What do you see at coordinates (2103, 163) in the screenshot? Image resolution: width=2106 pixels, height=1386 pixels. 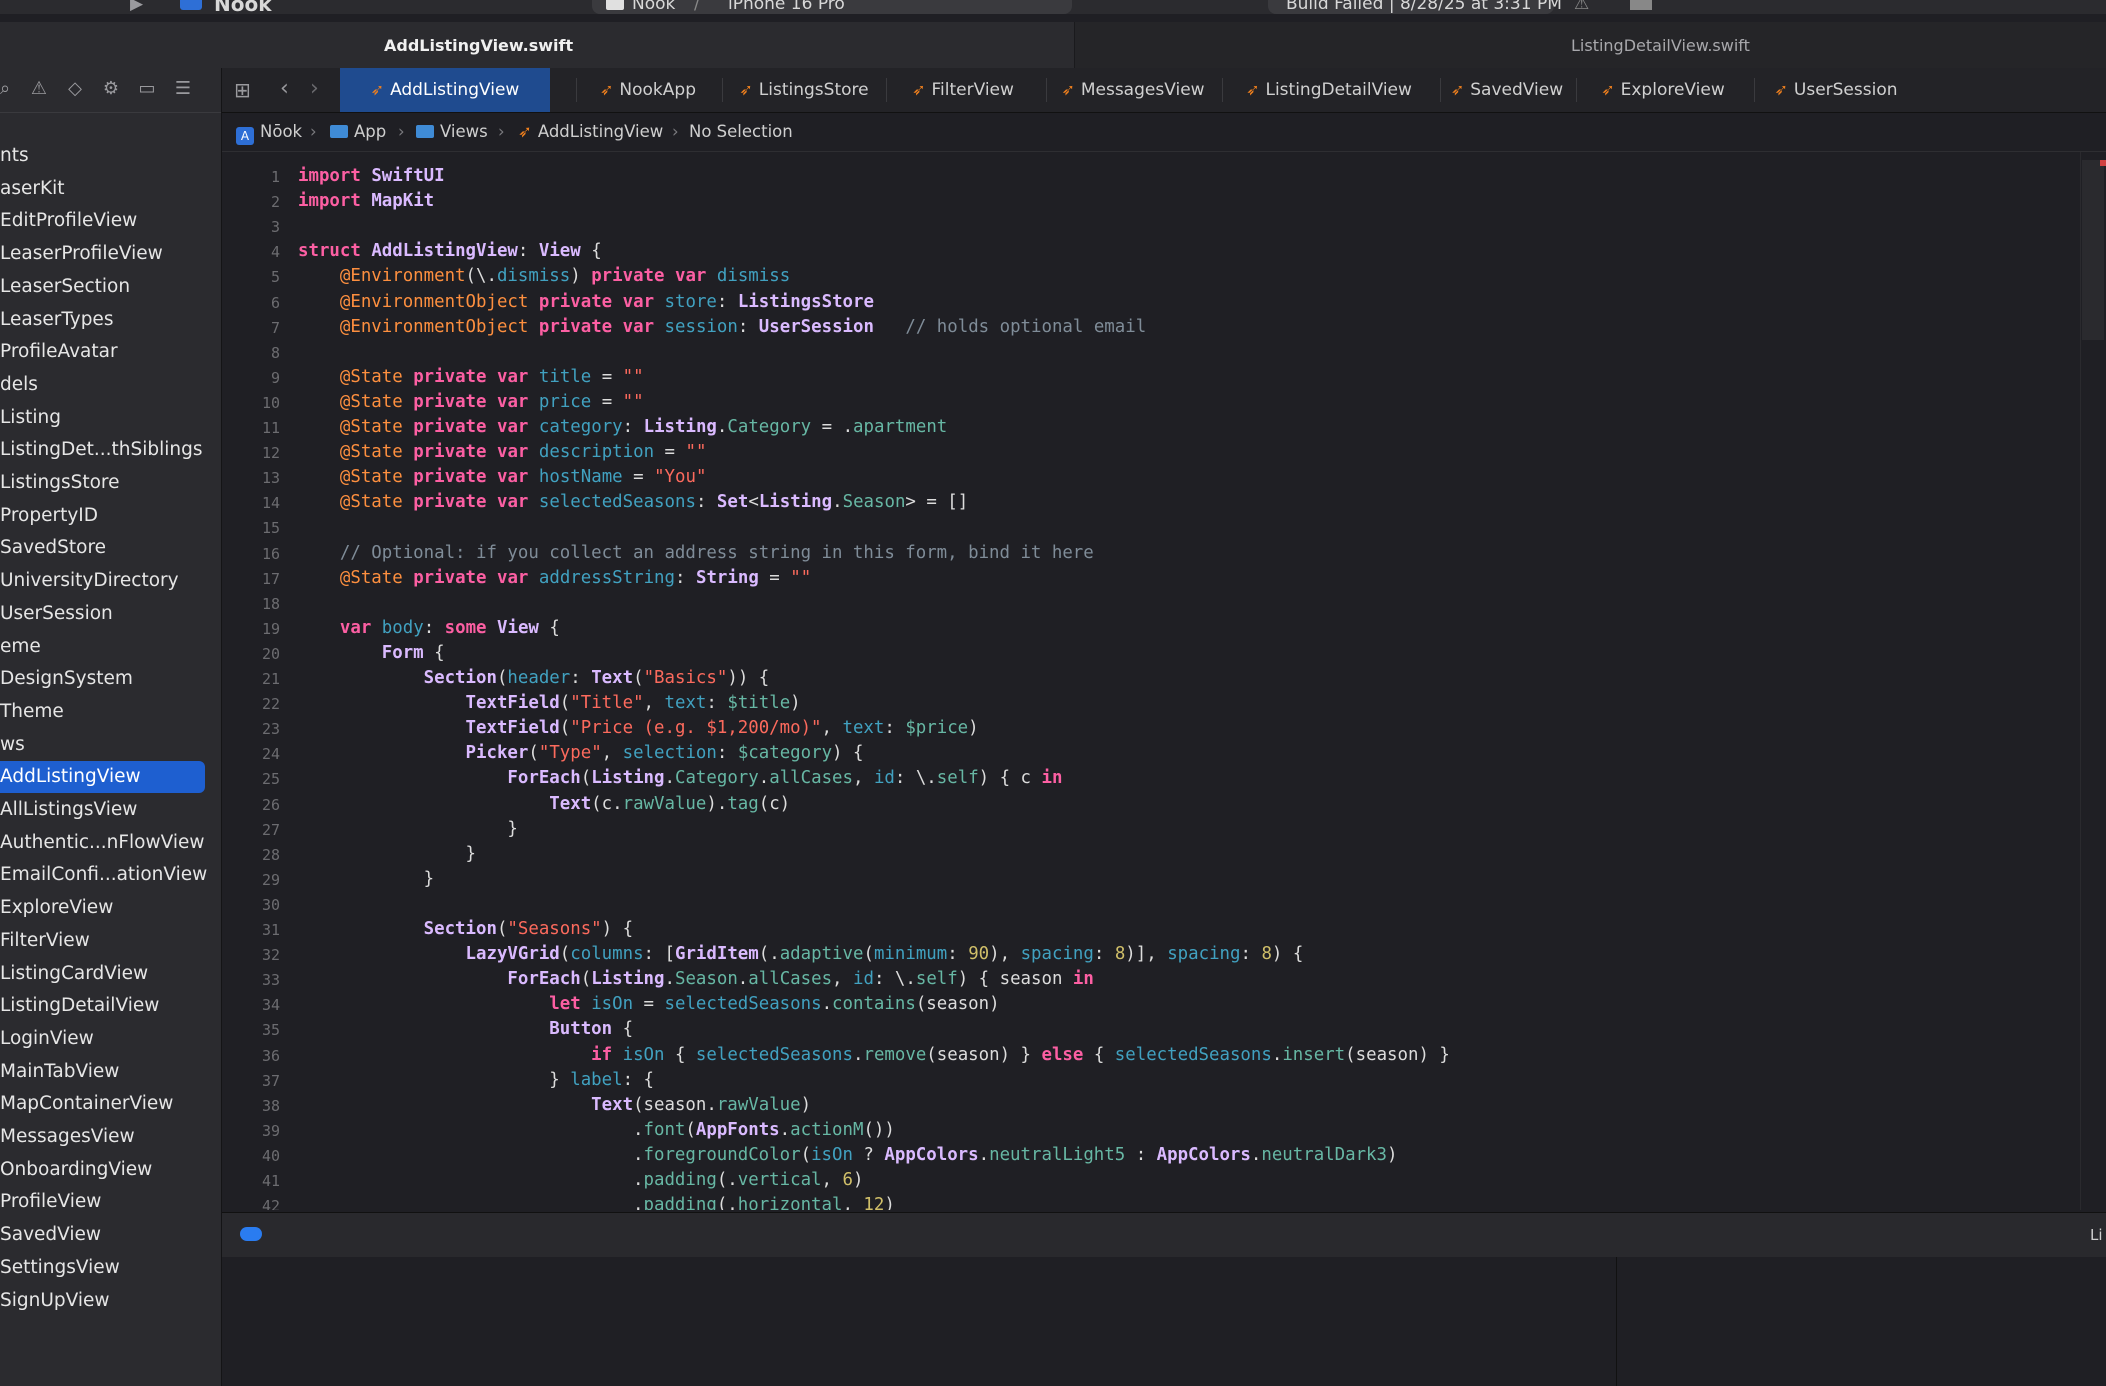 I see `error-marker` at bounding box center [2103, 163].